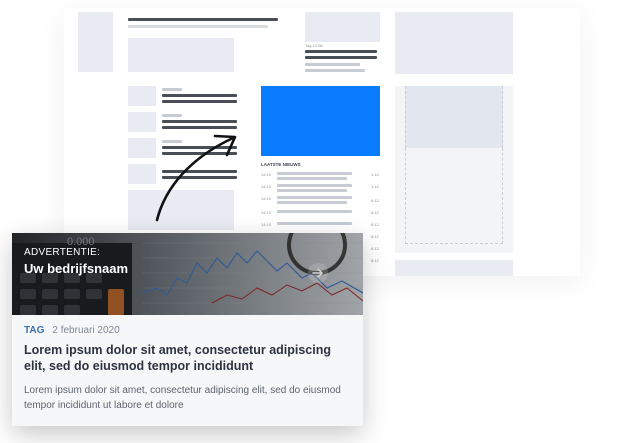 This screenshot has height=443, width=631. Describe the element at coordinates (34, 330) in the screenshot. I see `card-tag: TAG` at that location.